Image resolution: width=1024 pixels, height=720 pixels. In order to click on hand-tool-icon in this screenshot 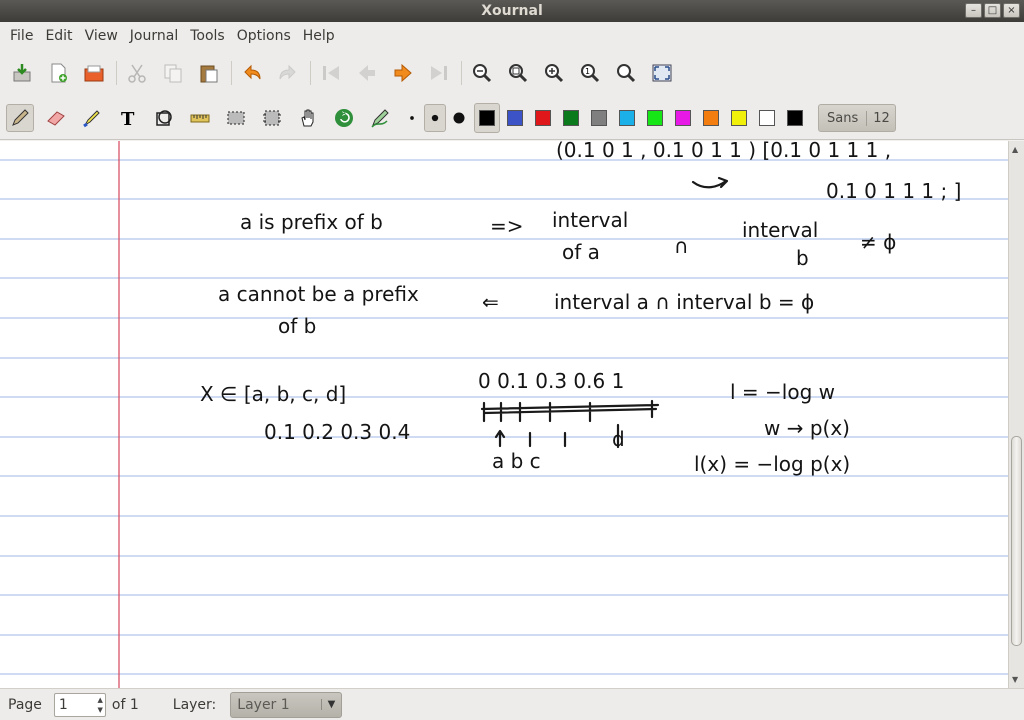, I will do `click(307, 118)`.